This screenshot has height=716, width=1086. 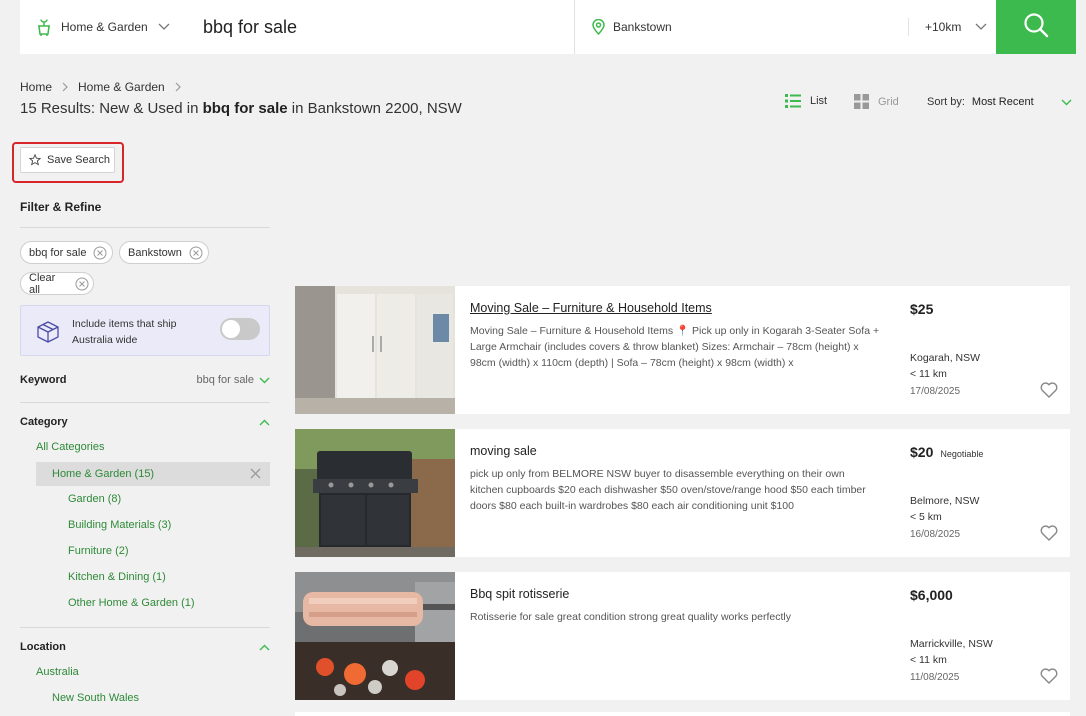 I want to click on category-selected: Home & Garden (15), so click(x=153, y=474).